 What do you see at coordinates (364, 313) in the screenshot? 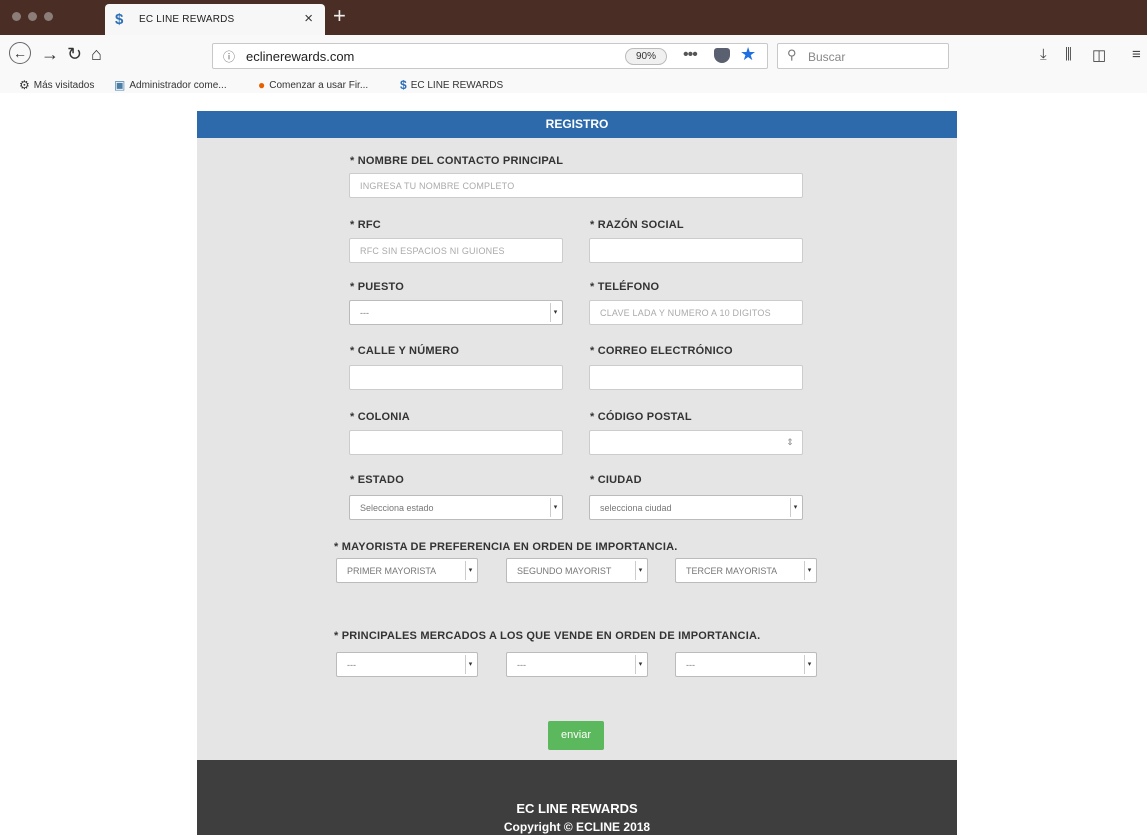
I see `puesto-value: ---` at bounding box center [364, 313].